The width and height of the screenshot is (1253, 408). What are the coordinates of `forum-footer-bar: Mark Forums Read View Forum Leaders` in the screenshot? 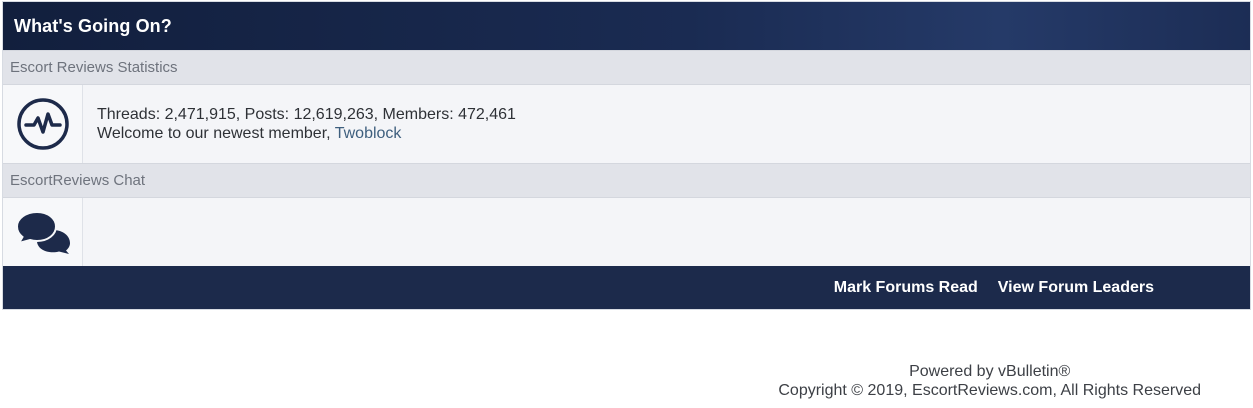 It's located at (626, 287).